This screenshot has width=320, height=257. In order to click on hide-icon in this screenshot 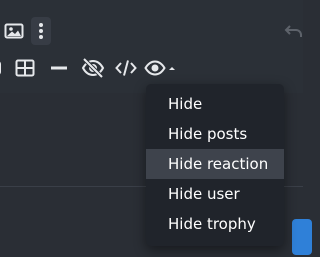, I will do `click(93, 68)`.